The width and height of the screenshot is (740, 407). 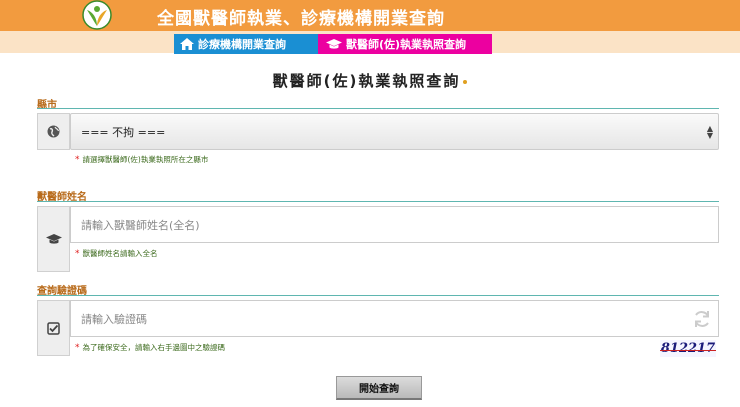 I want to click on captcha-input-group: 請輸入驗證碼, so click(x=378, y=328).